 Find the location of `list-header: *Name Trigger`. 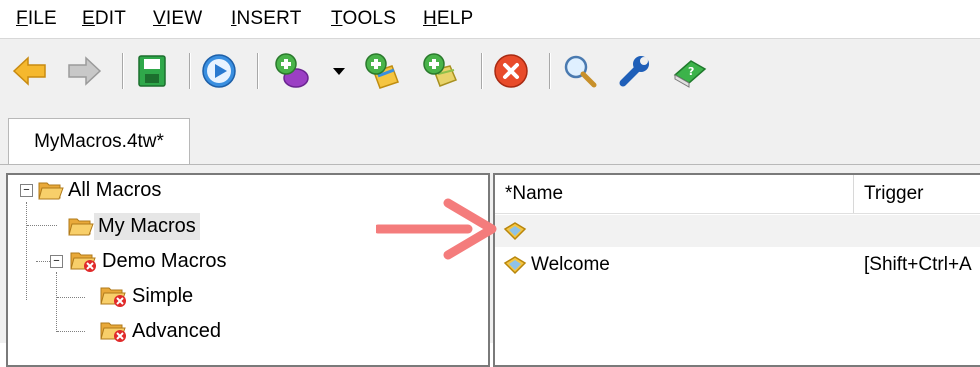

list-header: *Name Trigger is located at coordinates (737, 194).